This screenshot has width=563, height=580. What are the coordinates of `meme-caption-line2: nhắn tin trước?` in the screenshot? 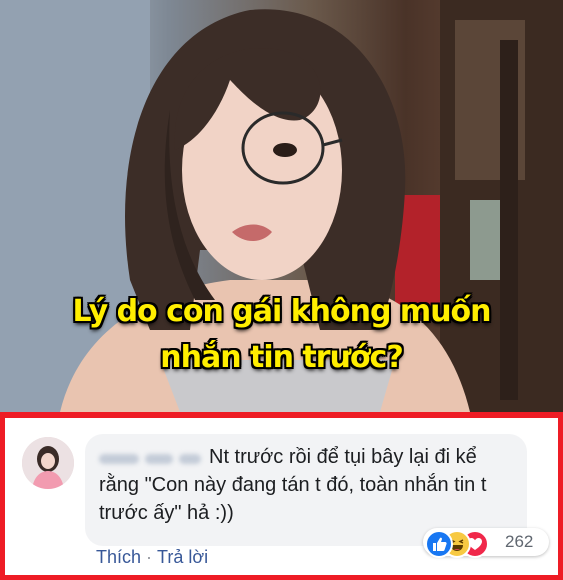 It's located at (281, 357).